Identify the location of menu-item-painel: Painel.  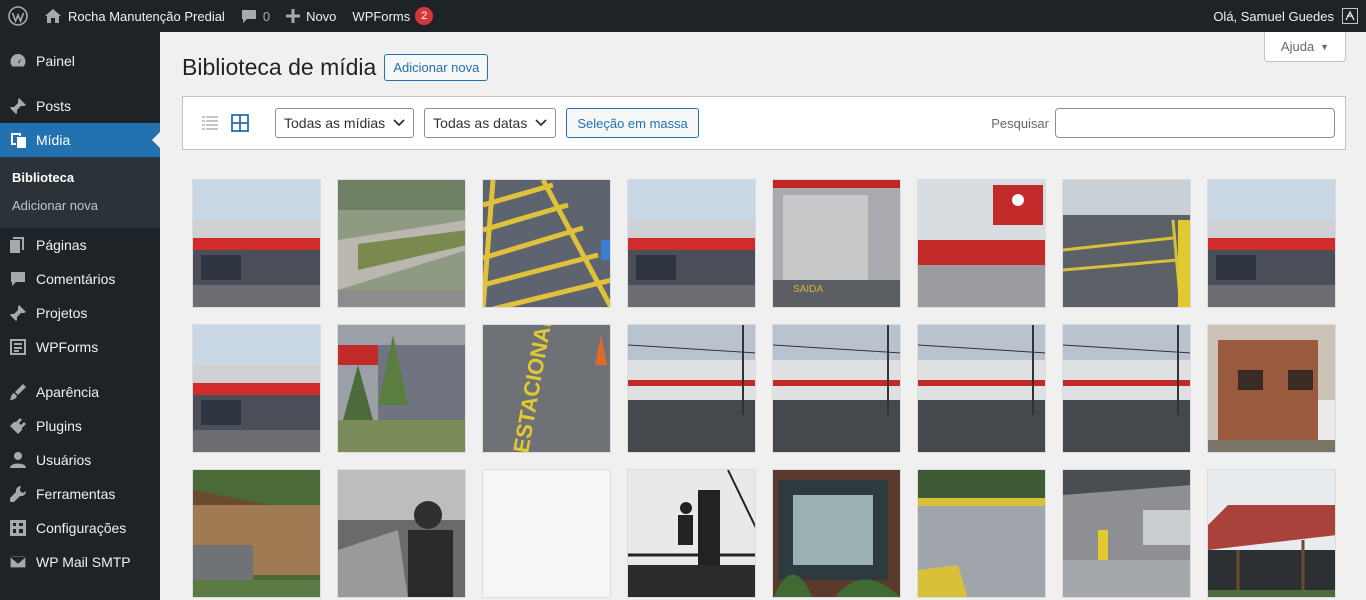
(80, 61).